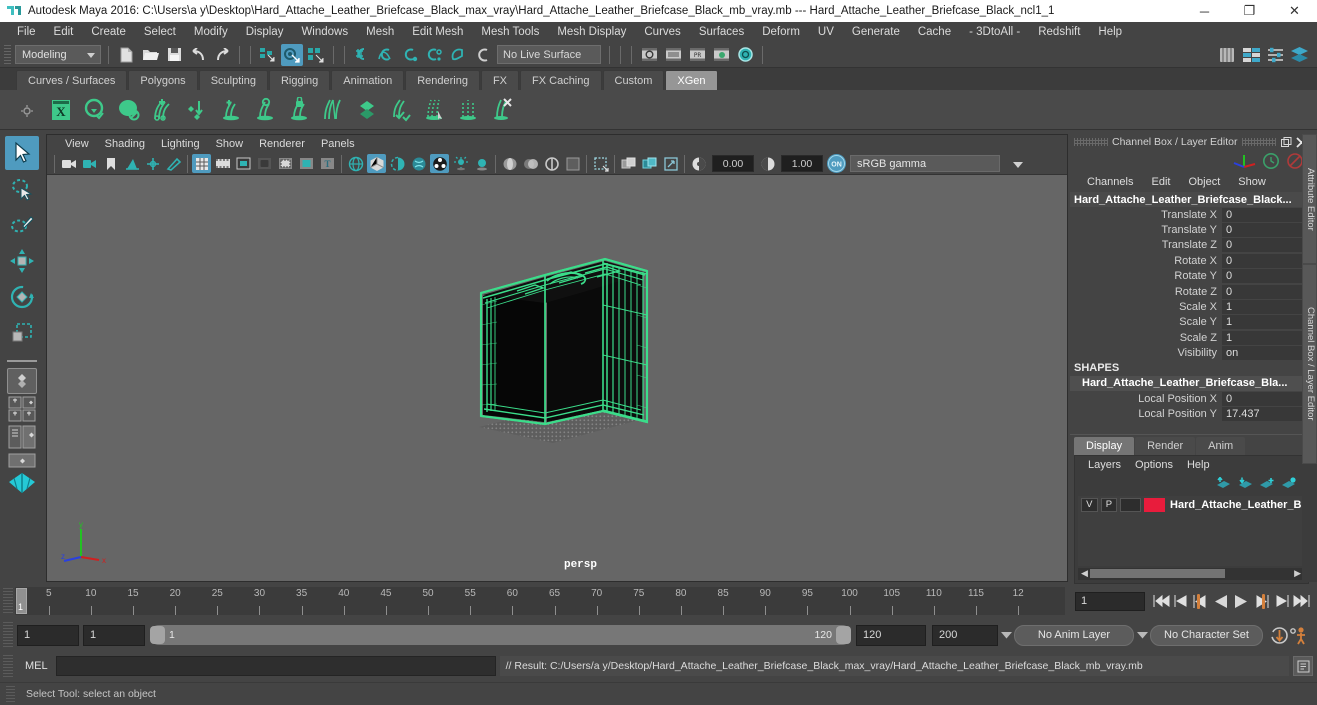 This screenshot has height=705, width=1317. I want to click on range-end-time-field: 120, so click(891, 635).